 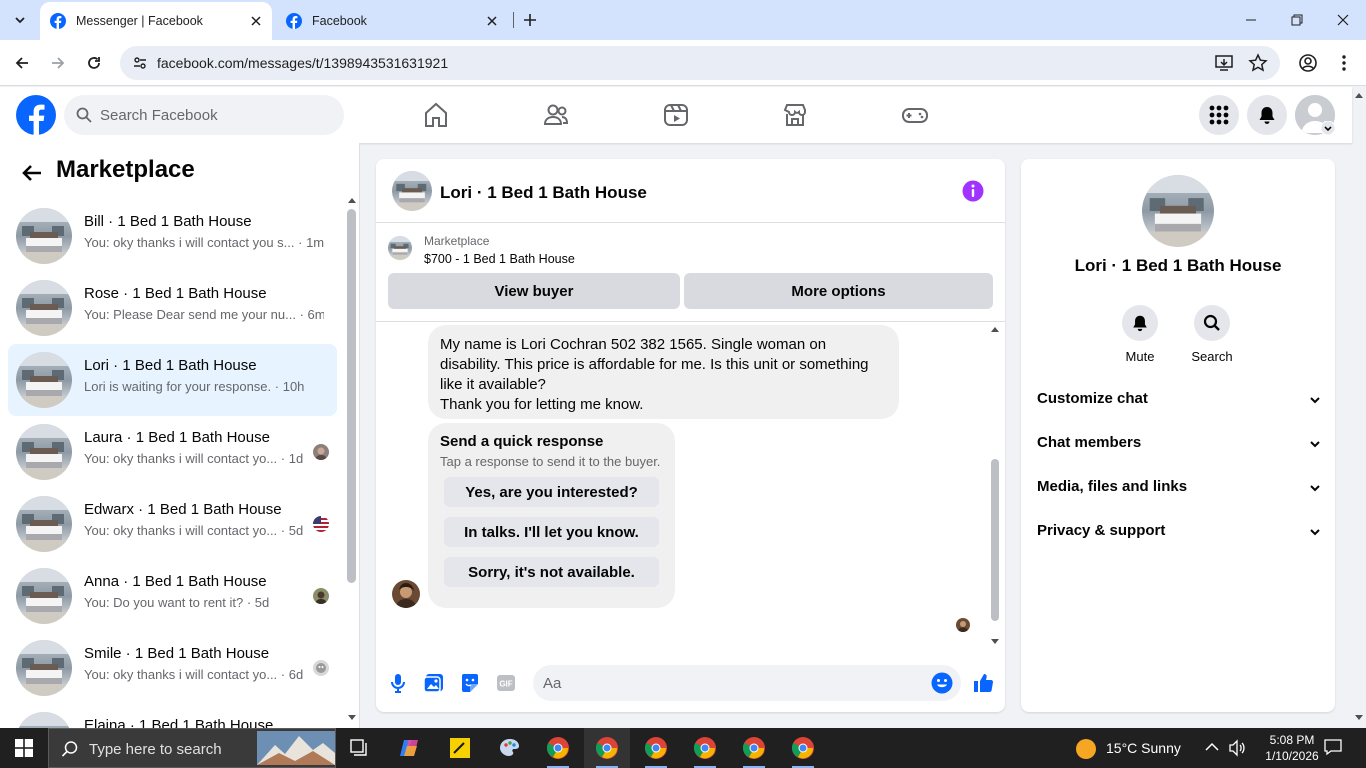 What do you see at coordinates (1292, 748) in the screenshot?
I see `system-clock: 5:08 PM 1/10/2026` at bounding box center [1292, 748].